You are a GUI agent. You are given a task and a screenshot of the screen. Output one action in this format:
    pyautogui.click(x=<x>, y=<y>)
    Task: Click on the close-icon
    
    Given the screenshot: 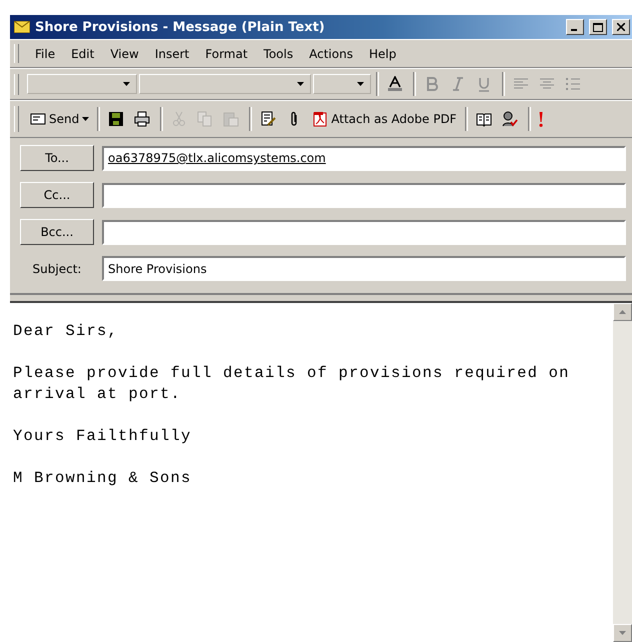 What is the action you would take?
    pyautogui.click(x=621, y=27)
    